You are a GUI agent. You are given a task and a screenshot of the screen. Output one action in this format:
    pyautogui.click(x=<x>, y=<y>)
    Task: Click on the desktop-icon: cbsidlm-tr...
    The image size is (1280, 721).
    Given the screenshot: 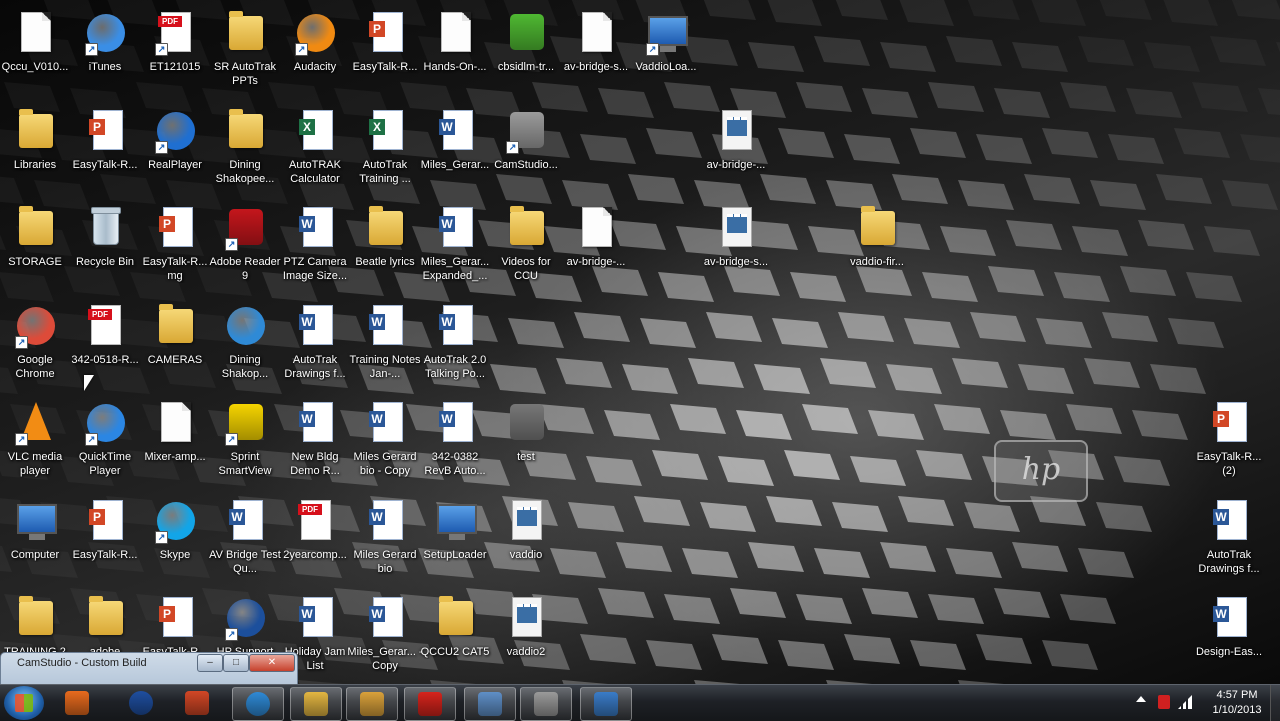 What is the action you would take?
    pyautogui.click(x=526, y=52)
    